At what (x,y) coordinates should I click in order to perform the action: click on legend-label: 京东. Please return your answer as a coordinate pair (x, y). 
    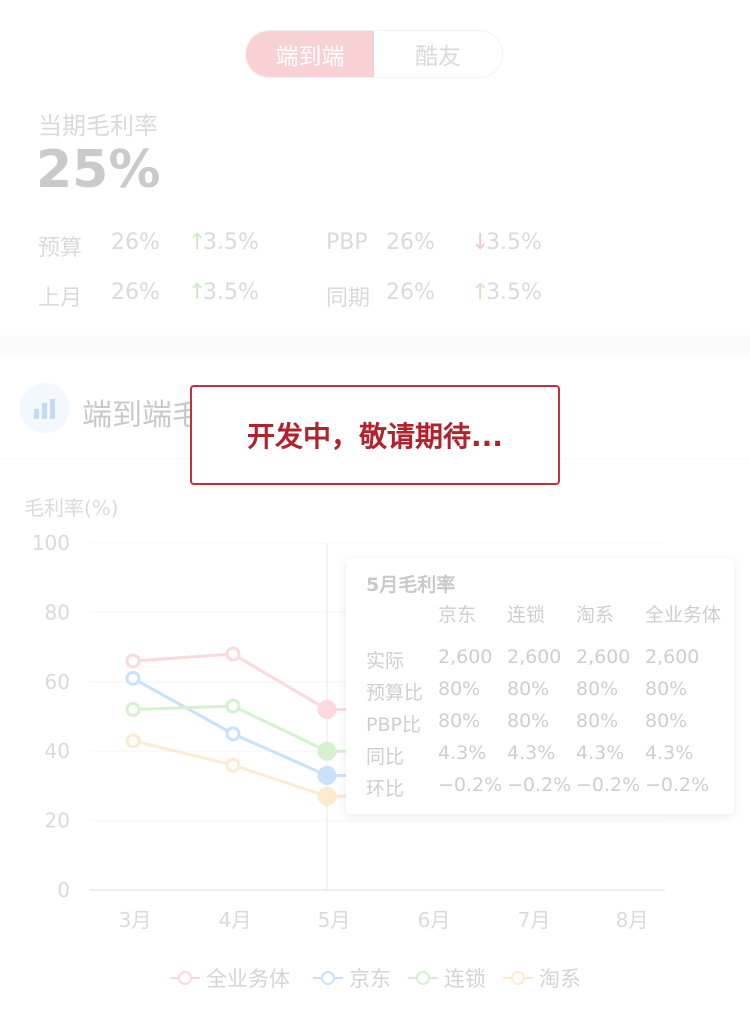
    Looking at the image, I should click on (370, 979).